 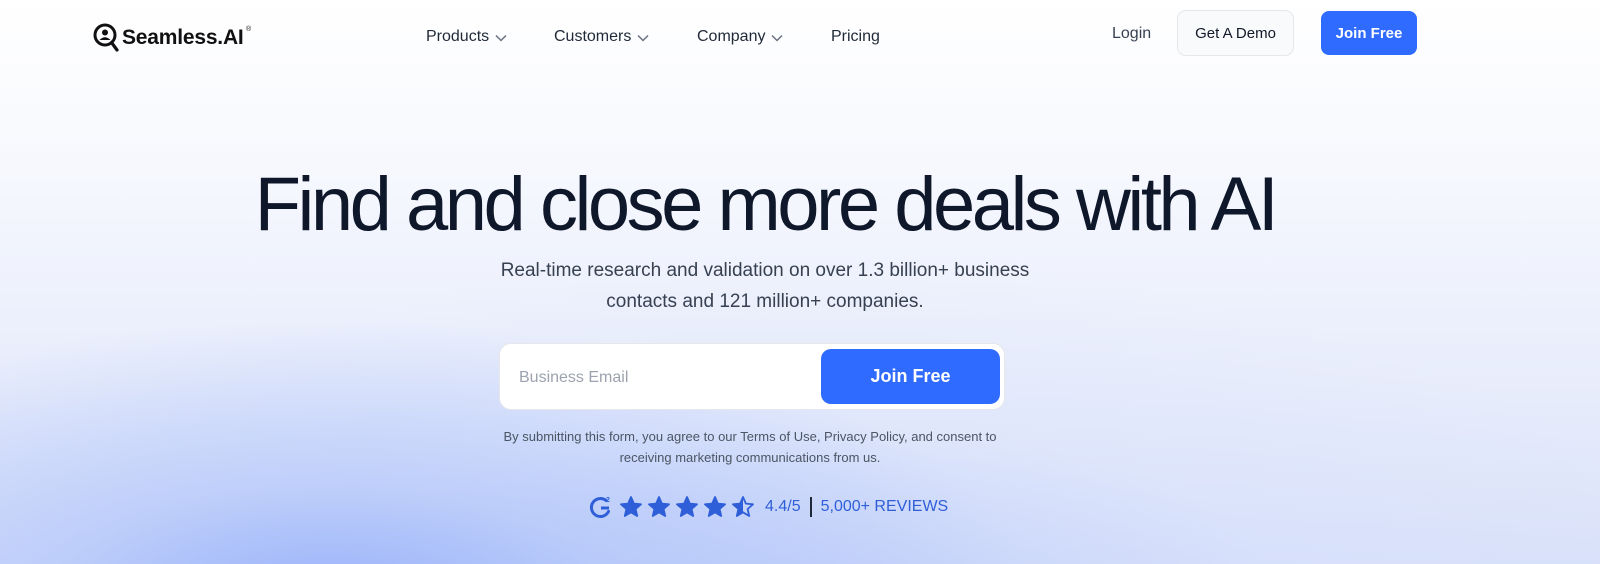 What do you see at coordinates (766, 204) in the screenshot?
I see `hero-title: Find and close more deals with AI` at bounding box center [766, 204].